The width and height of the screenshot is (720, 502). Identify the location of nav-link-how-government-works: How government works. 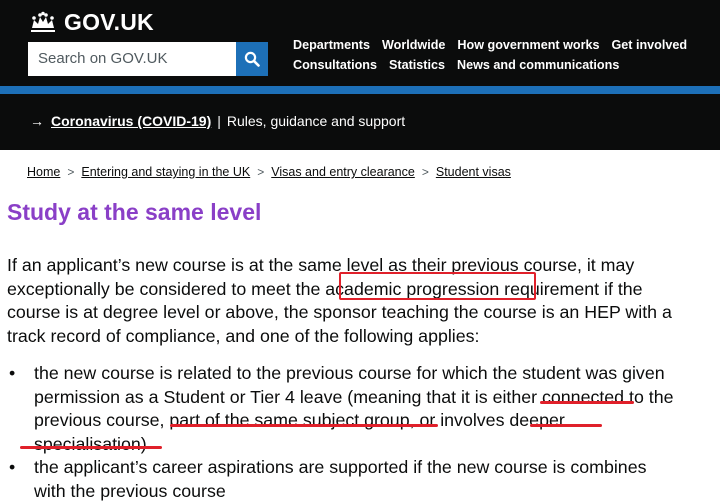
(528, 48).